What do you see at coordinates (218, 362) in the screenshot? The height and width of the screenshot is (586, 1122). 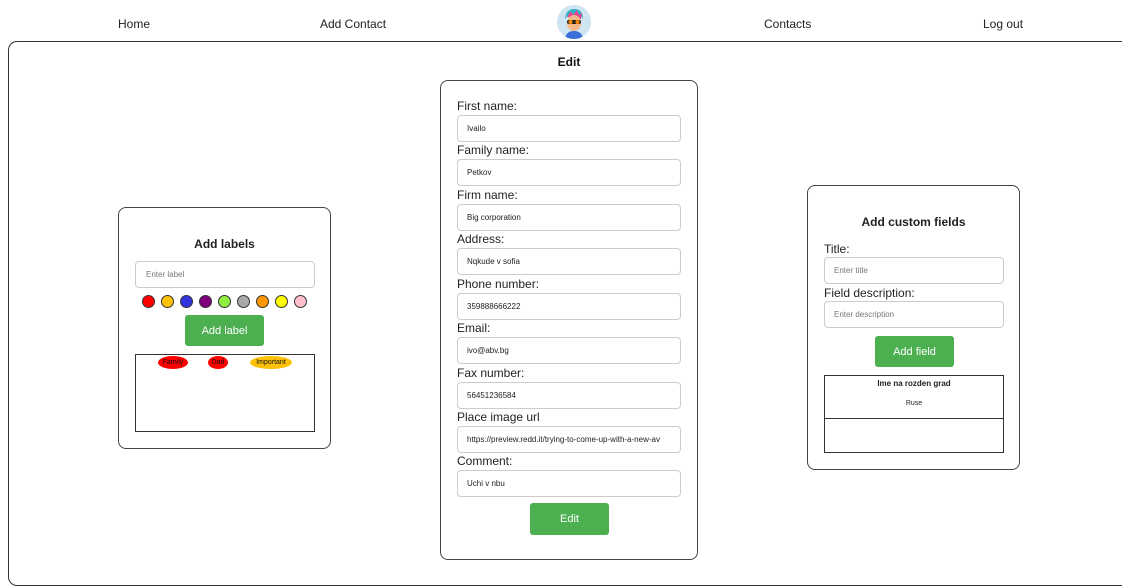 I see `label-tag: Dad` at bounding box center [218, 362].